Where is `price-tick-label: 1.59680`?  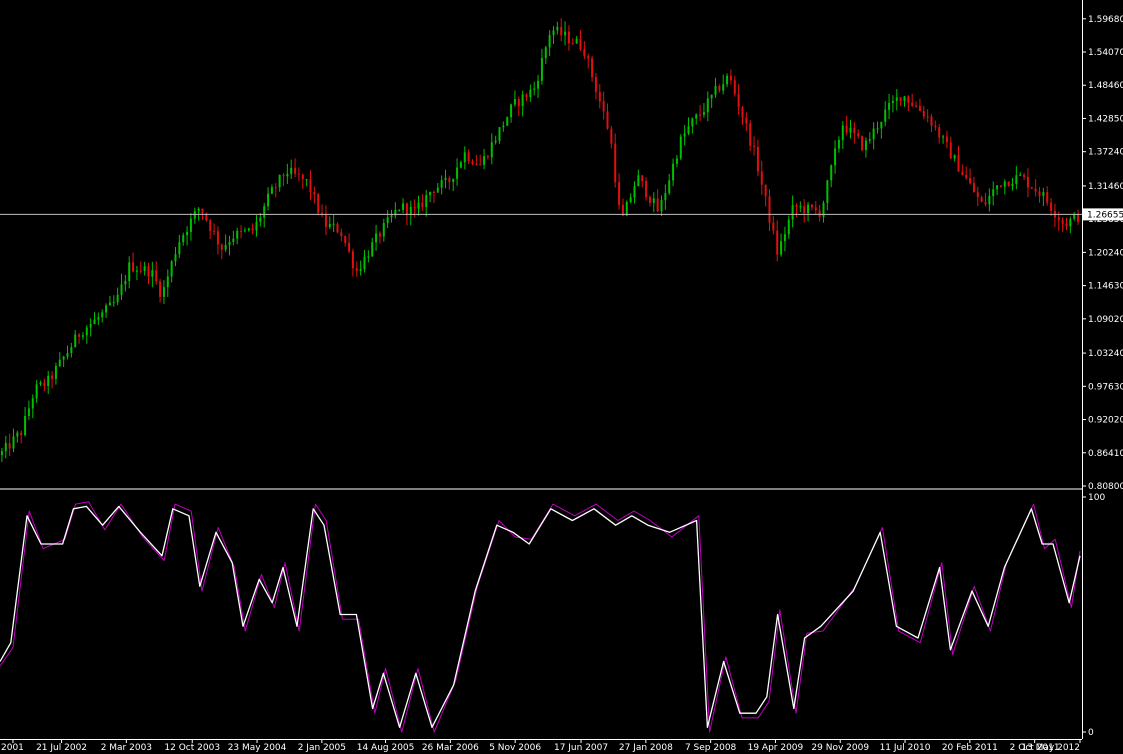 price-tick-label: 1.59680 is located at coordinates (1105, 20).